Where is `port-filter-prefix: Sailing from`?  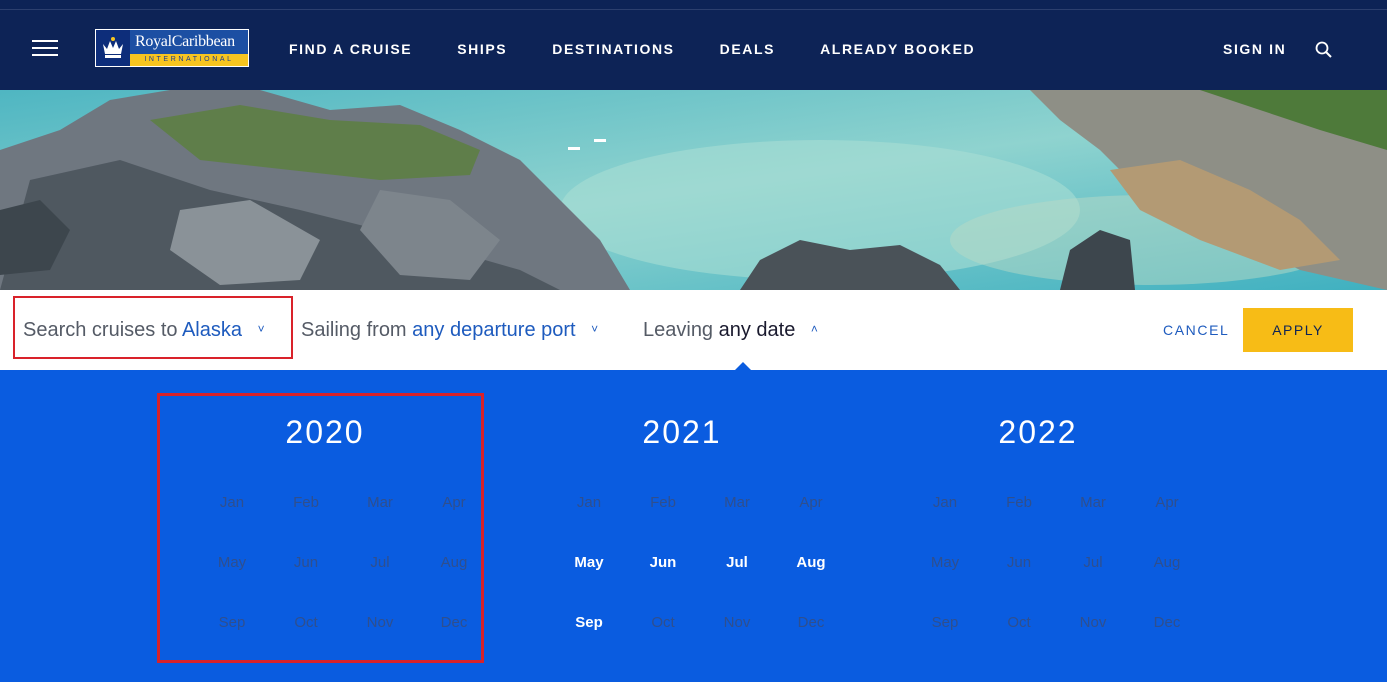
port-filter-prefix: Sailing from is located at coordinates (354, 330).